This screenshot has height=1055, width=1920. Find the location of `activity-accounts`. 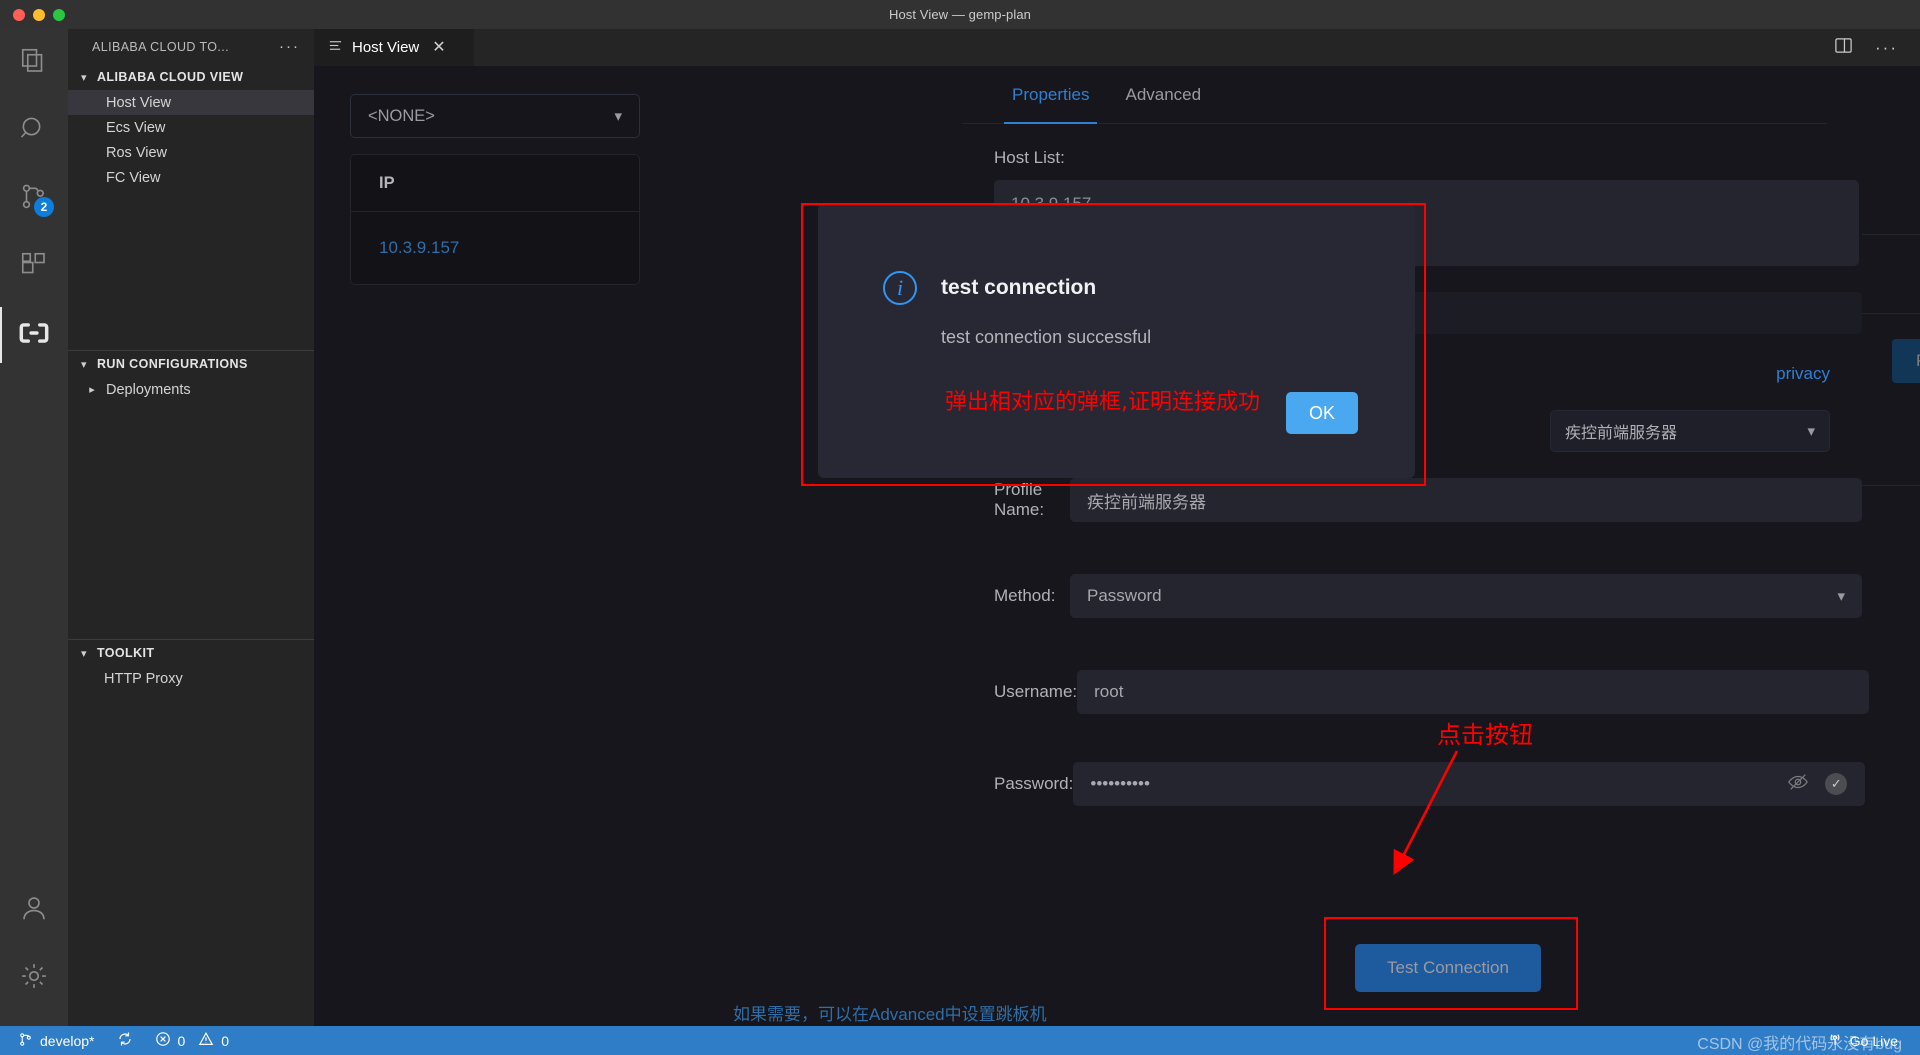

activity-accounts is located at coordinates (34, 910).